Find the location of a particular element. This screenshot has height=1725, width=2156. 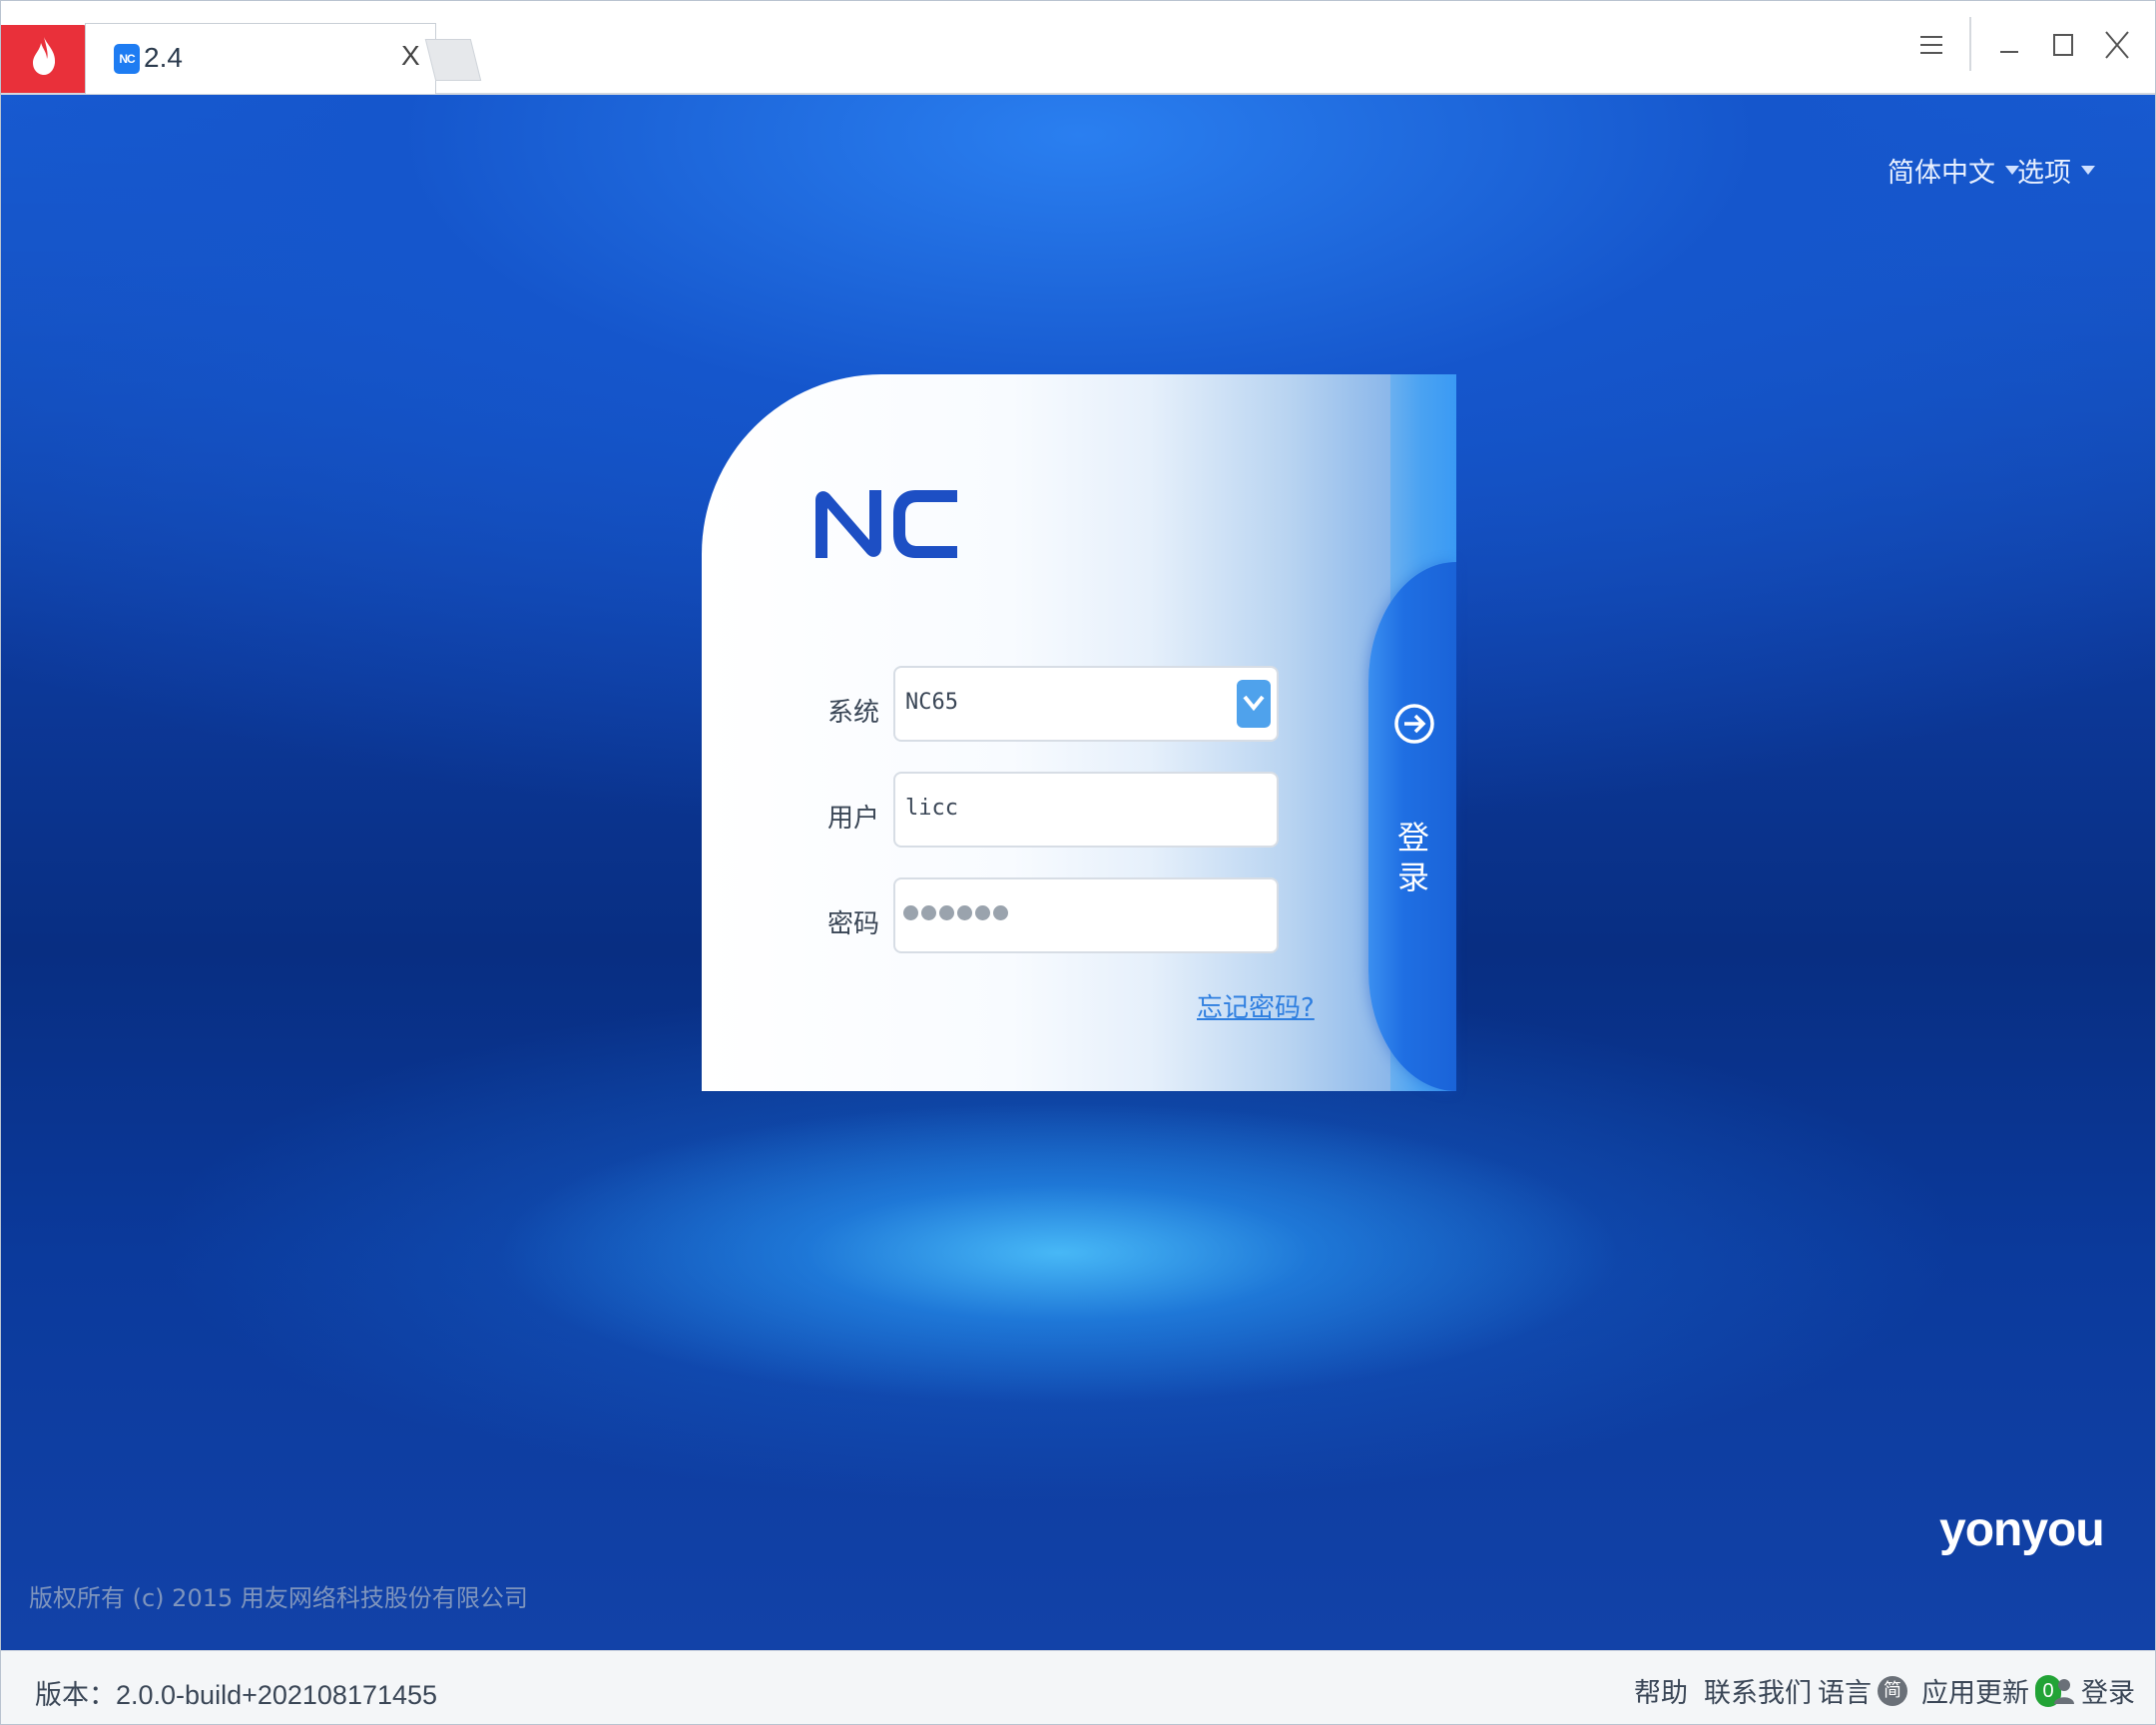

user-value: licc is located at coordinates (931, 808).